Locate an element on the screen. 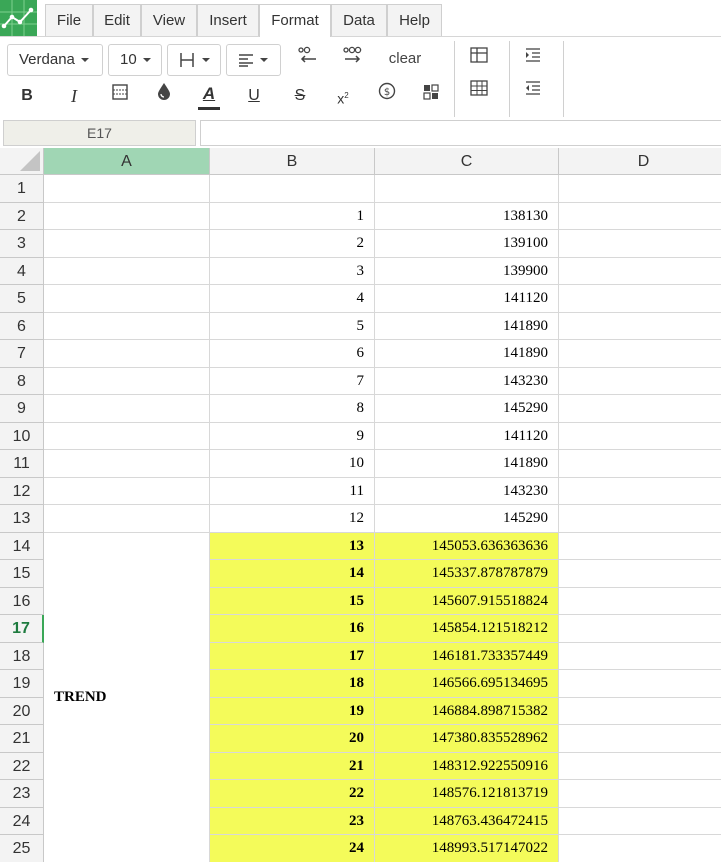 This screenshot has width=721, height=862. menu-edit: Edit is located at coordinates (117, 20).